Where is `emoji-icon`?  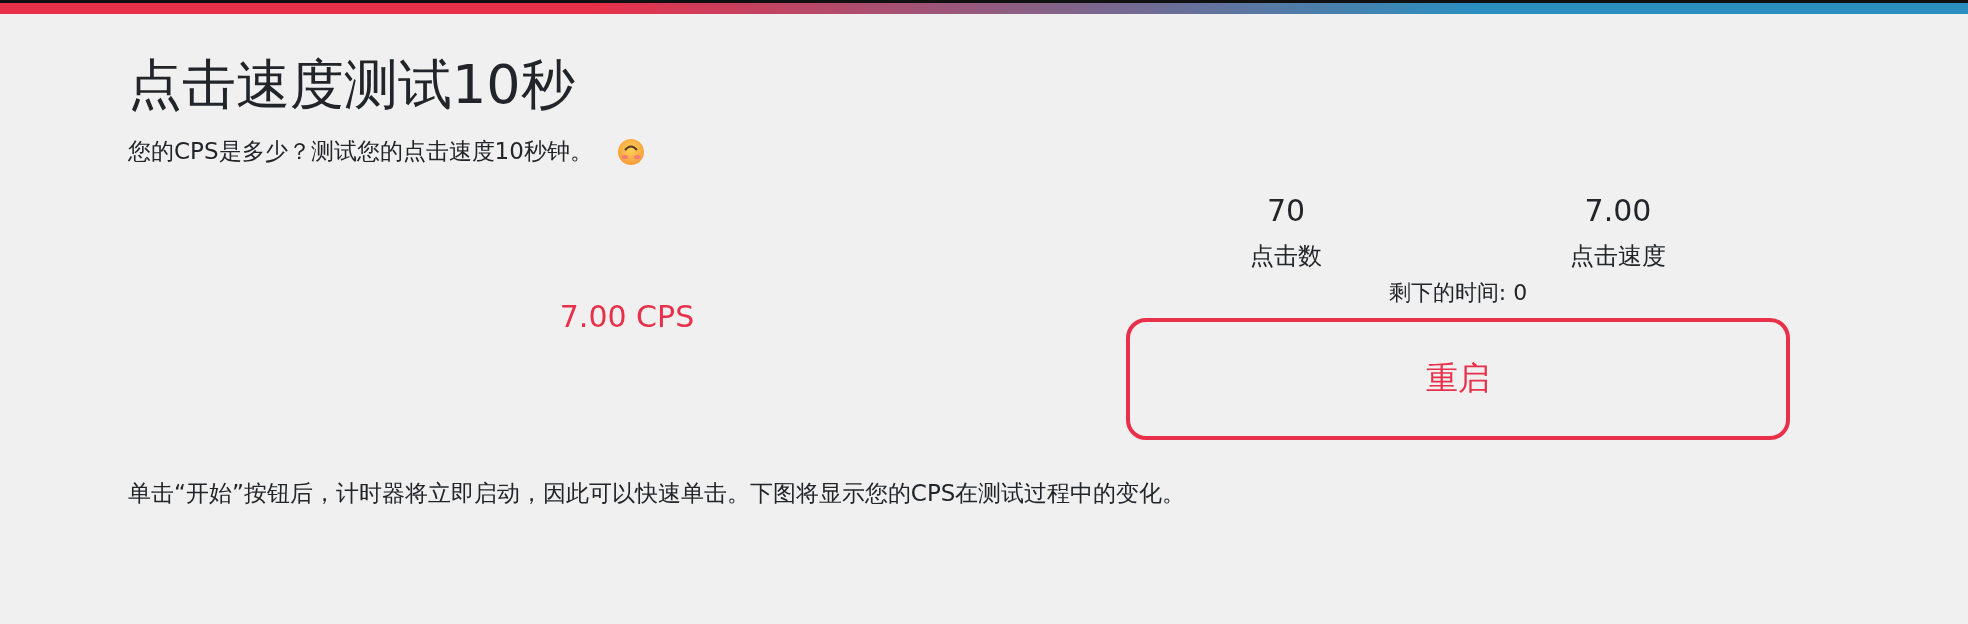 emoji-icon is located at coordinates (630, 151).